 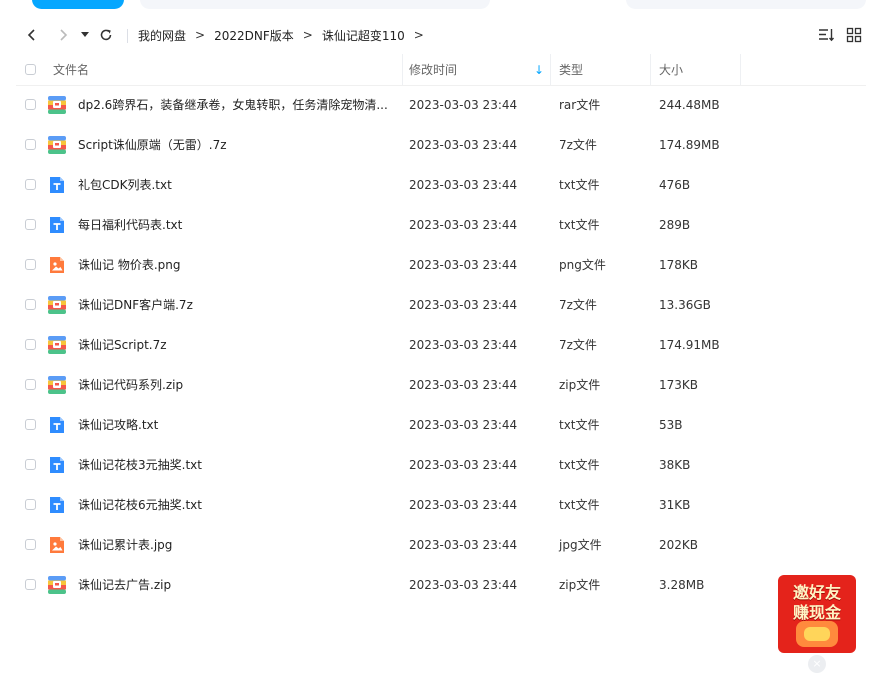 What do you see at coordinates (235, 305) in the screenshot?
I see `file-name: 诛仙记DNF客户端.7z` at bounding box center [235, 305].